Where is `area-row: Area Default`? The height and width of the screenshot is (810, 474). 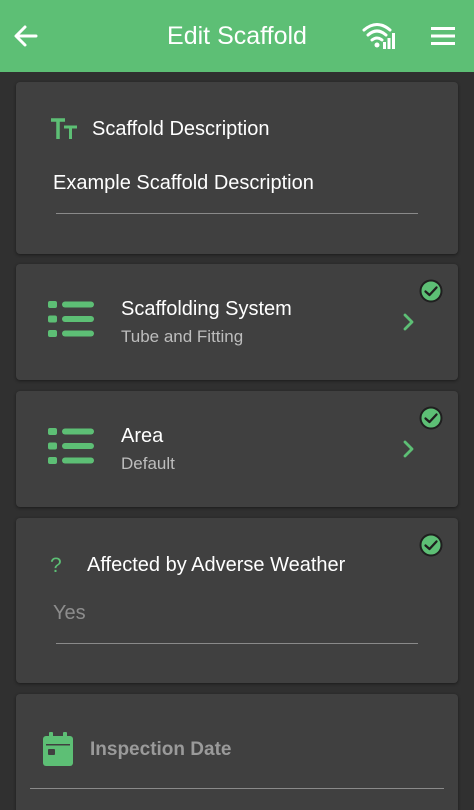
area-row: Area Default is located at coordinates (237, 449).